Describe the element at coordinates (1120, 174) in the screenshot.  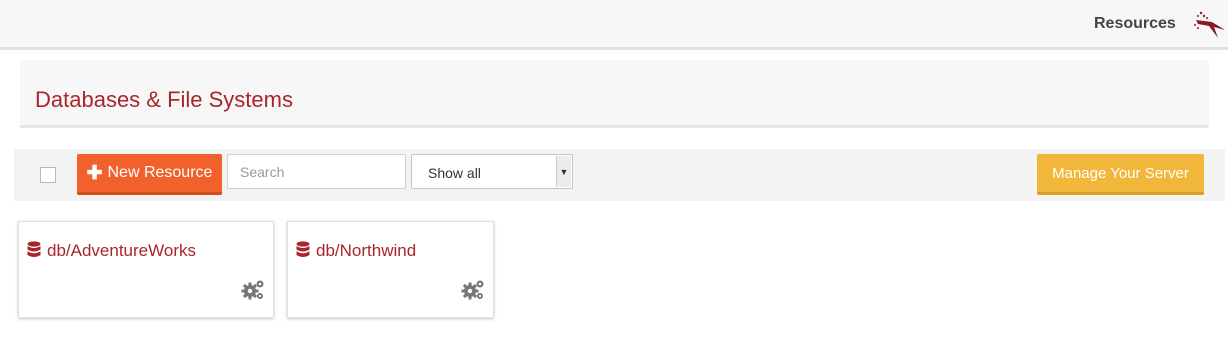
I see `manage-server-button: Manage Your Server` at that location.